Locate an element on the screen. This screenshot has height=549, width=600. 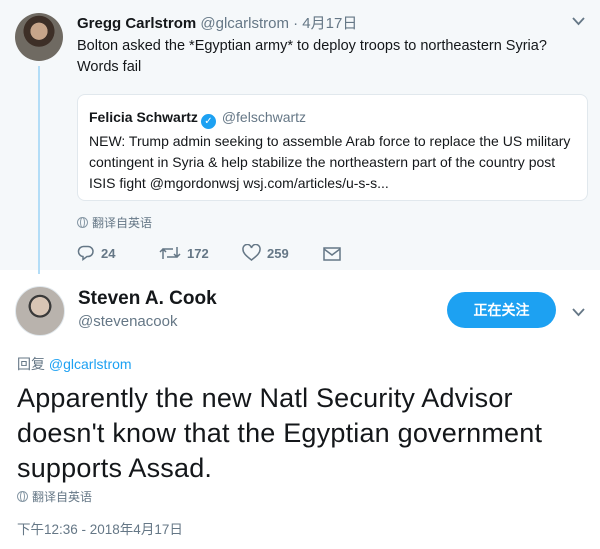
reply-button: 24 is located at coordinates (96, 254).